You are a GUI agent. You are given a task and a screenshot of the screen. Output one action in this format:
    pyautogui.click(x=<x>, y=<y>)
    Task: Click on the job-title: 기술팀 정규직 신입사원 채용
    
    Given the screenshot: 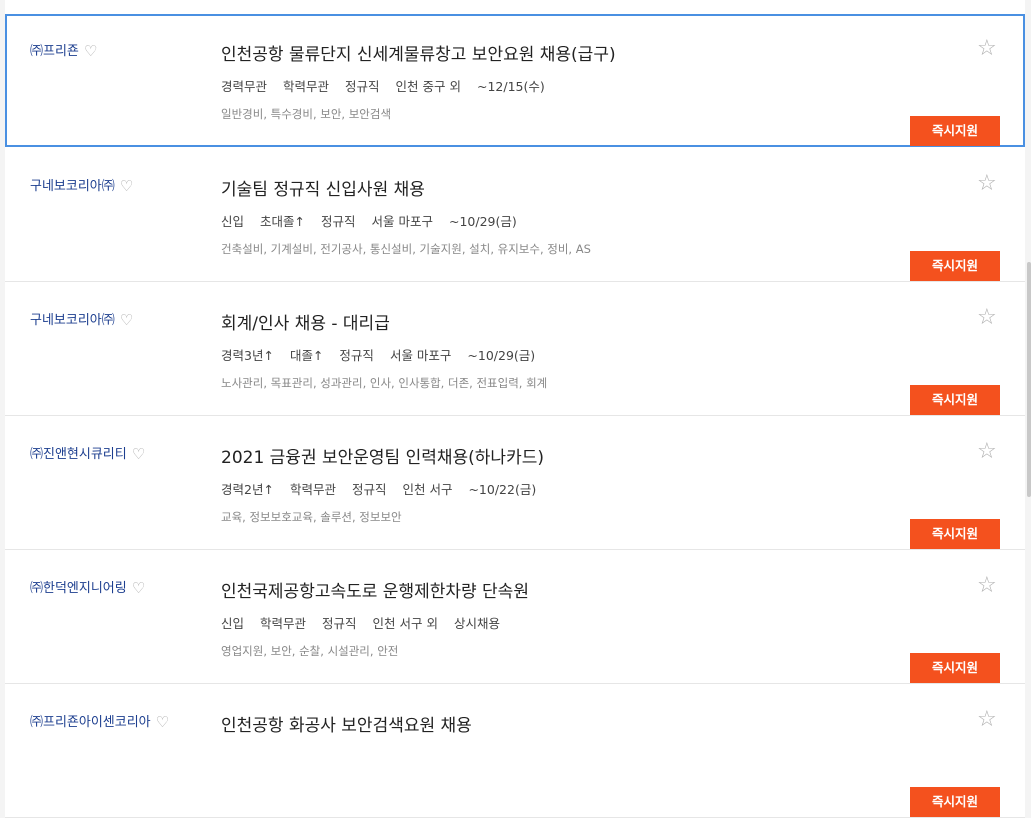 What is the action you would take?
    pyautogui.click(x=323, y=187)
    